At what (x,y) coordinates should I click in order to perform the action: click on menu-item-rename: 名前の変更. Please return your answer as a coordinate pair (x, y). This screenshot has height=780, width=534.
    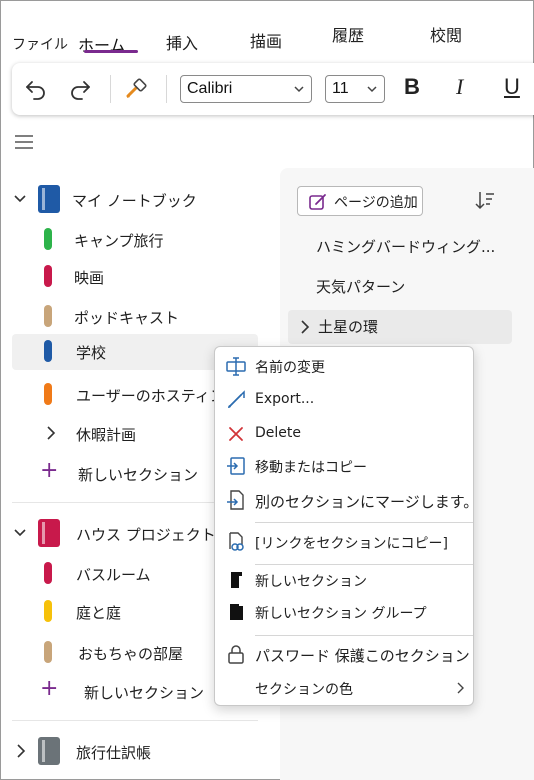
    Looking at the image, I should click on (344, 366).